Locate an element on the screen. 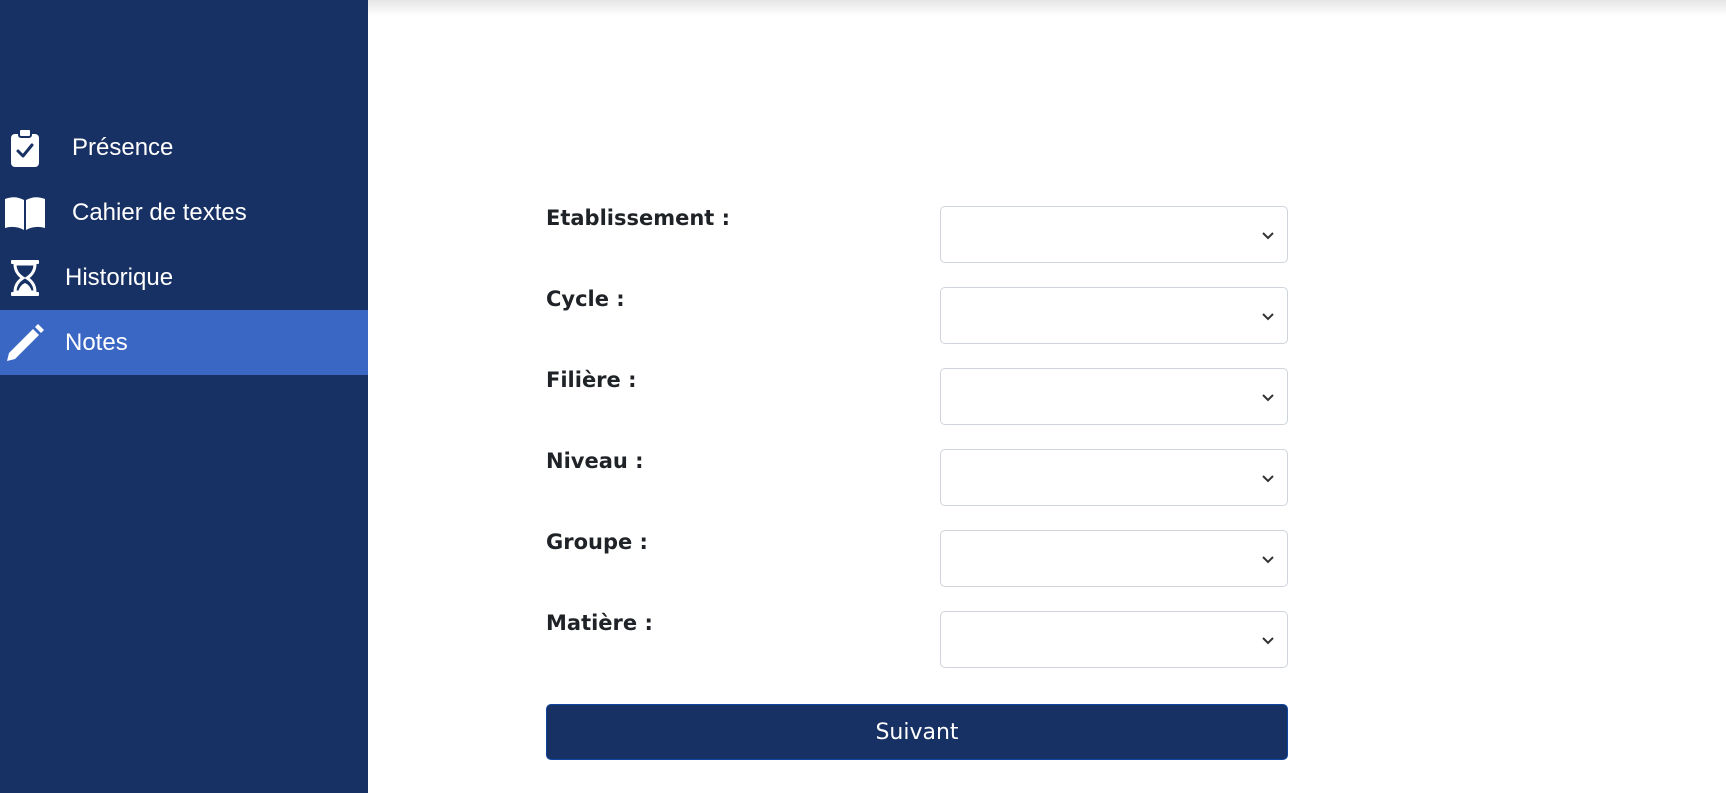 This screenshot has width=1726, height=793. cycle-label: Cycle : is located at coordinates (585, 299).